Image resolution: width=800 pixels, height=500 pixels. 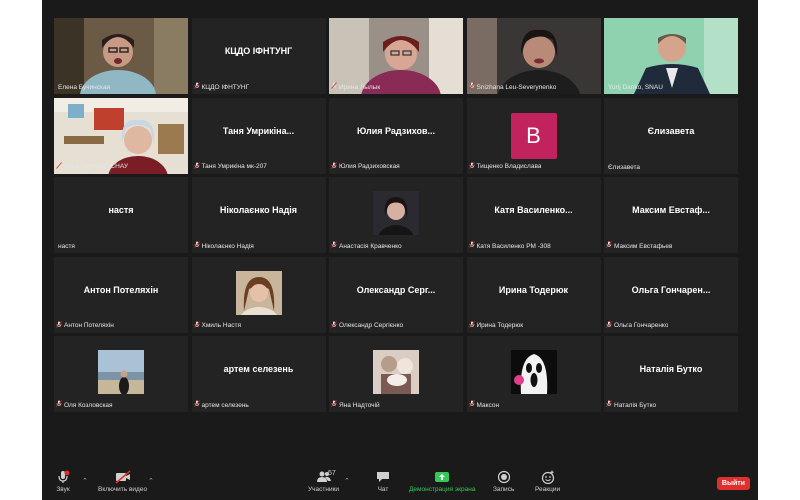 I want to click on reactions-button: Реакции, so click(x=547, y=481).